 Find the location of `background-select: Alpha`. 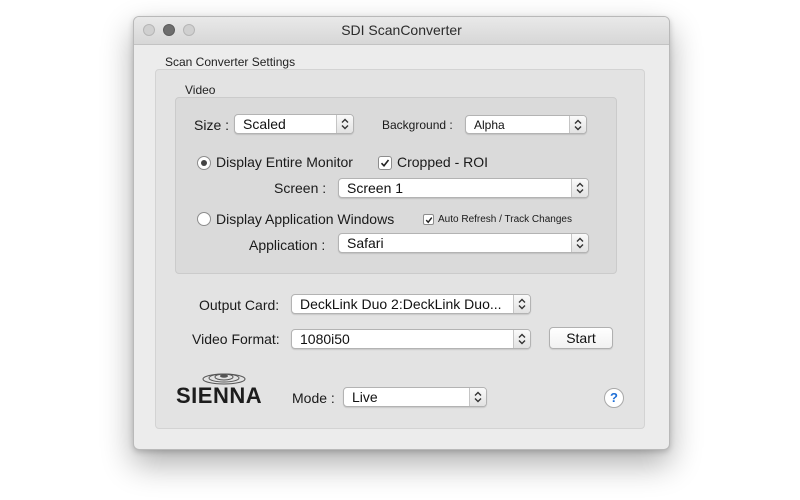

background-select: Alpha is located at coordinates (526, 124).